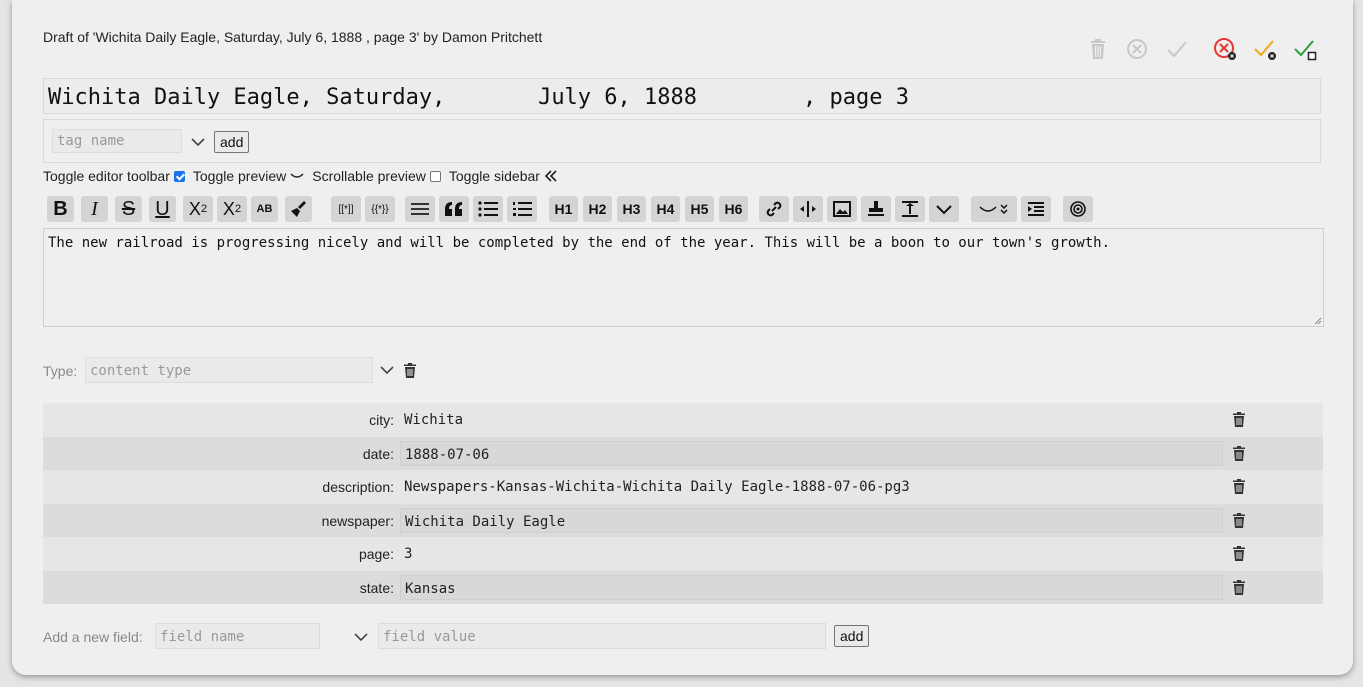 The height and width of the screenshot is (687, 1363). I want to click on reject-button, so click(1225, 49).